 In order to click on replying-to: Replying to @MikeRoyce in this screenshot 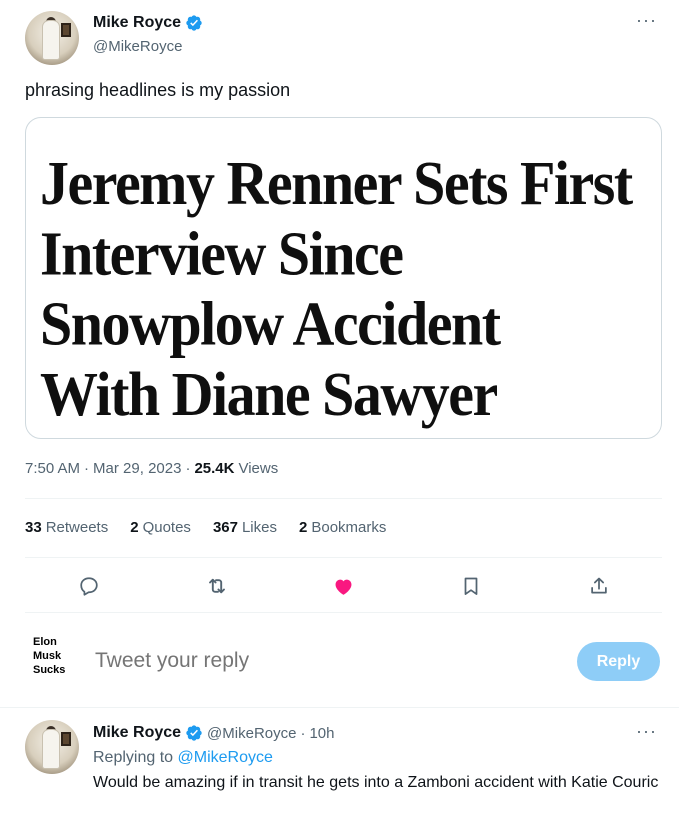, I will do `click(183, 758)`.